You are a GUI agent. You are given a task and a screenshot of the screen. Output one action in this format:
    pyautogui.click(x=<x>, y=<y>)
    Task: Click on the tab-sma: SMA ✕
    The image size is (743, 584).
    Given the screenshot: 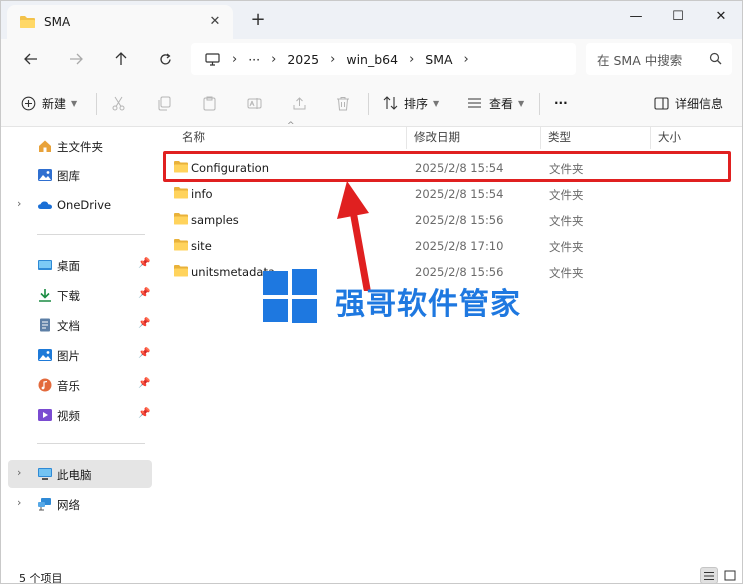 What is the action you would take?
    pyautogui.click(x=120, y=22)
    